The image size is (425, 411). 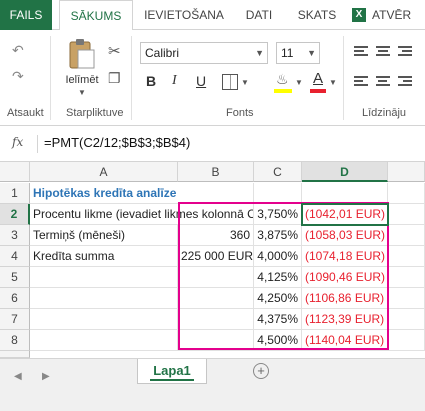 What do you see at coordinates (82, 54) in the screenshot?
I see `paste-icon` at bounding box center [82, 54].